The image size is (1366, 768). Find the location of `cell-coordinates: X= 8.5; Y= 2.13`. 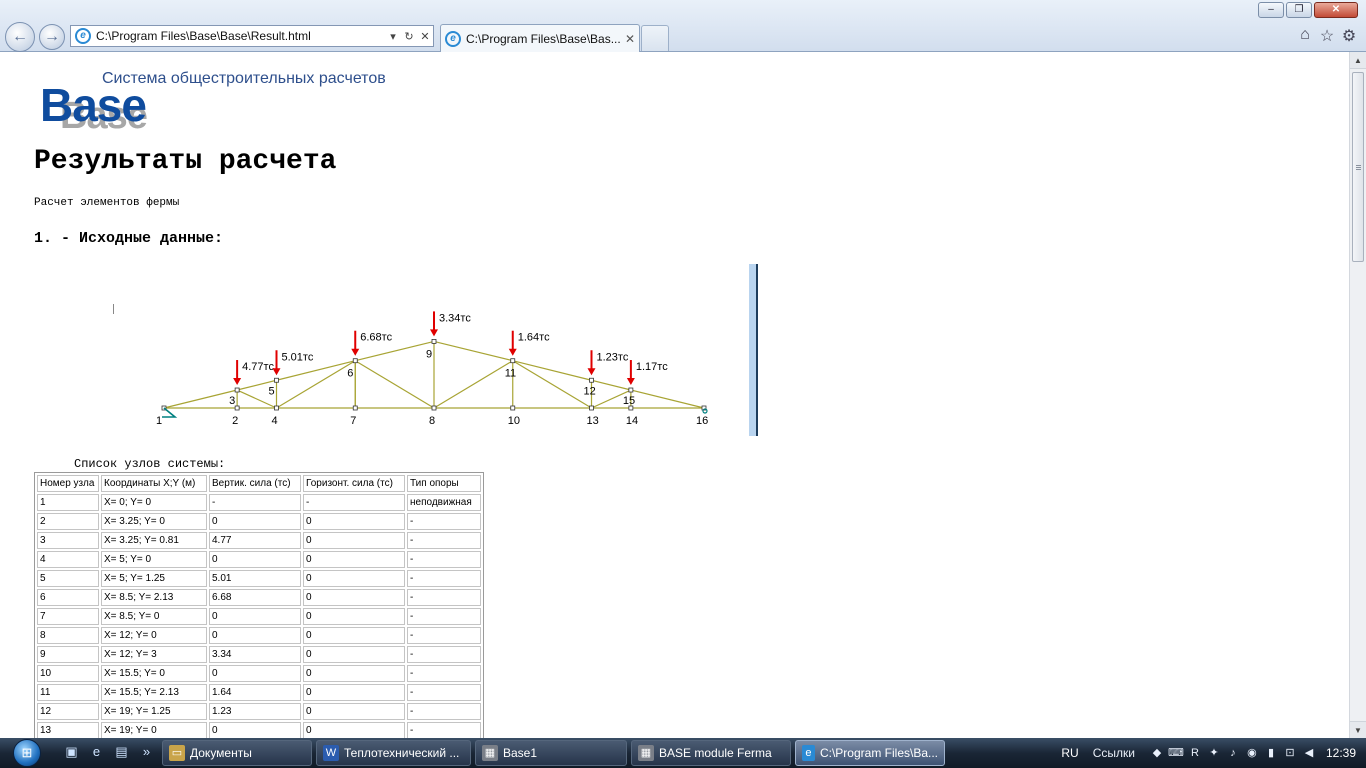

cell-coordinates: X= 8.5; Y= 2.13 is located at coordinates (154, 597).